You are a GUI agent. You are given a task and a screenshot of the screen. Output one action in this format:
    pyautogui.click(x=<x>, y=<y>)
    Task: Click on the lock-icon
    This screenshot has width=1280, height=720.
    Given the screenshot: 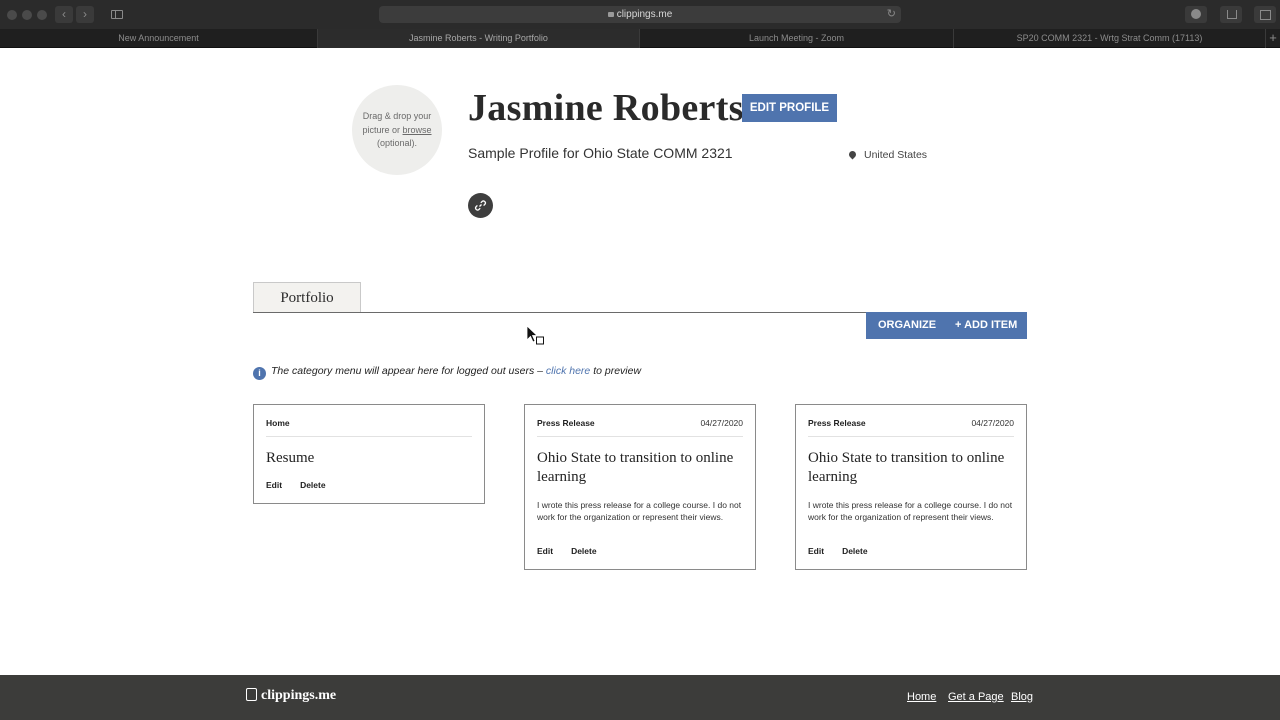 What is the action you would take?
    pyautogui.click(x=610, y=14)
    